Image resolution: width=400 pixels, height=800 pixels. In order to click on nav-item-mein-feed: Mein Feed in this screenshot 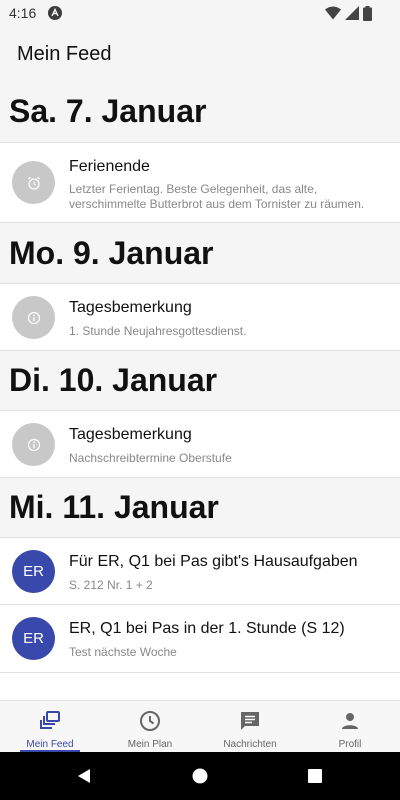, I will do `click(50, 726)`.